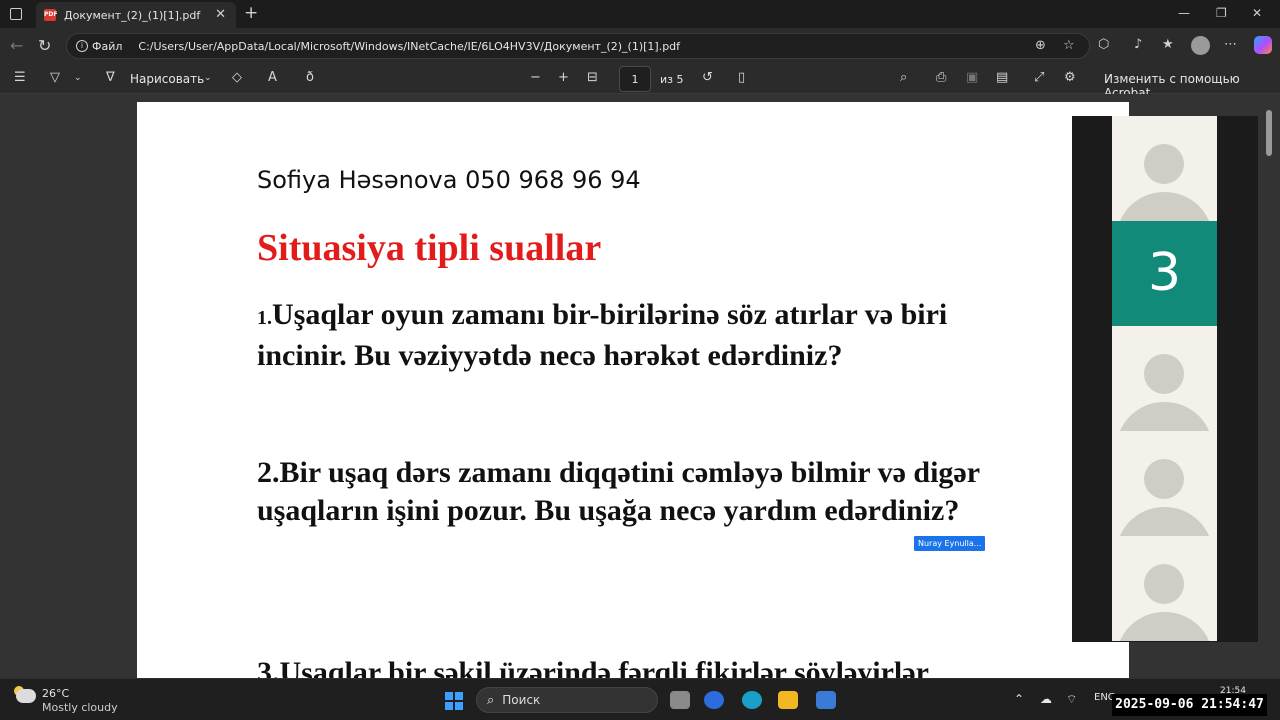  What do you see at coordinates (16, 45) in the screenshot?
I see `back-icon: ←` at bounding box center [16, 45].